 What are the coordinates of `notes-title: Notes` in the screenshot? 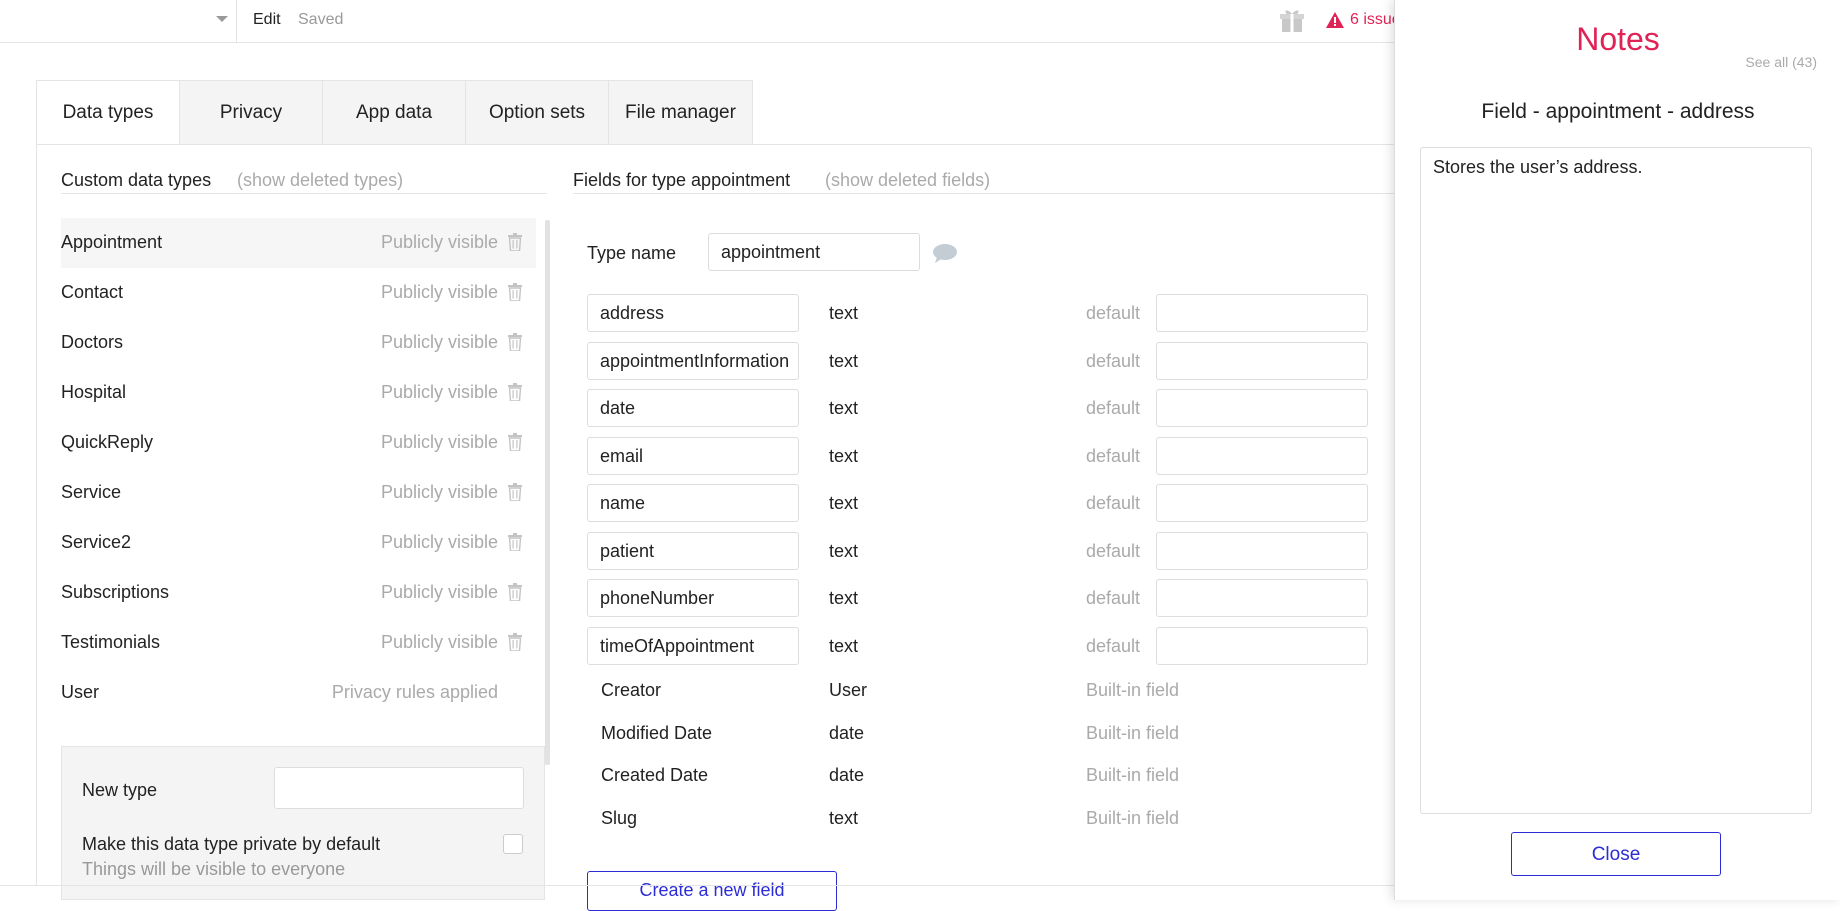 It's located at (1618, 39).